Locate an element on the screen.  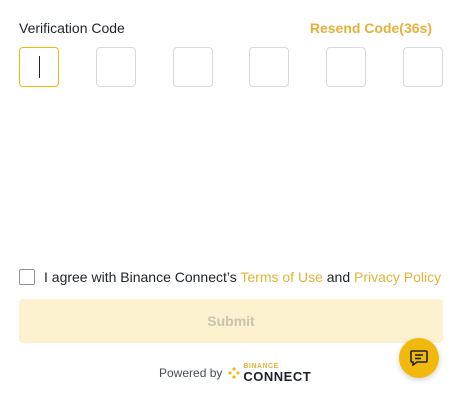
resend-code-link: Resend Code(36s) is located at coordinates (371, 28).